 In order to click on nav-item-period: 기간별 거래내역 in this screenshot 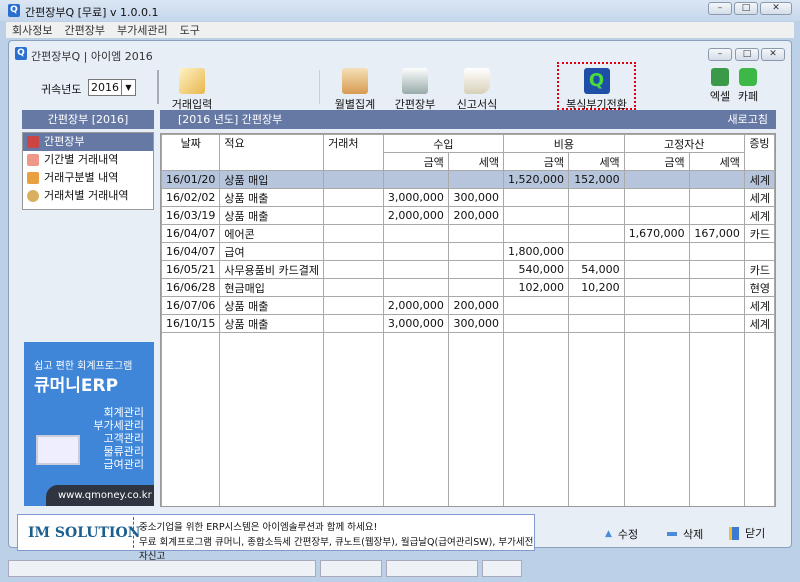, I will do `click(88, 160)`.